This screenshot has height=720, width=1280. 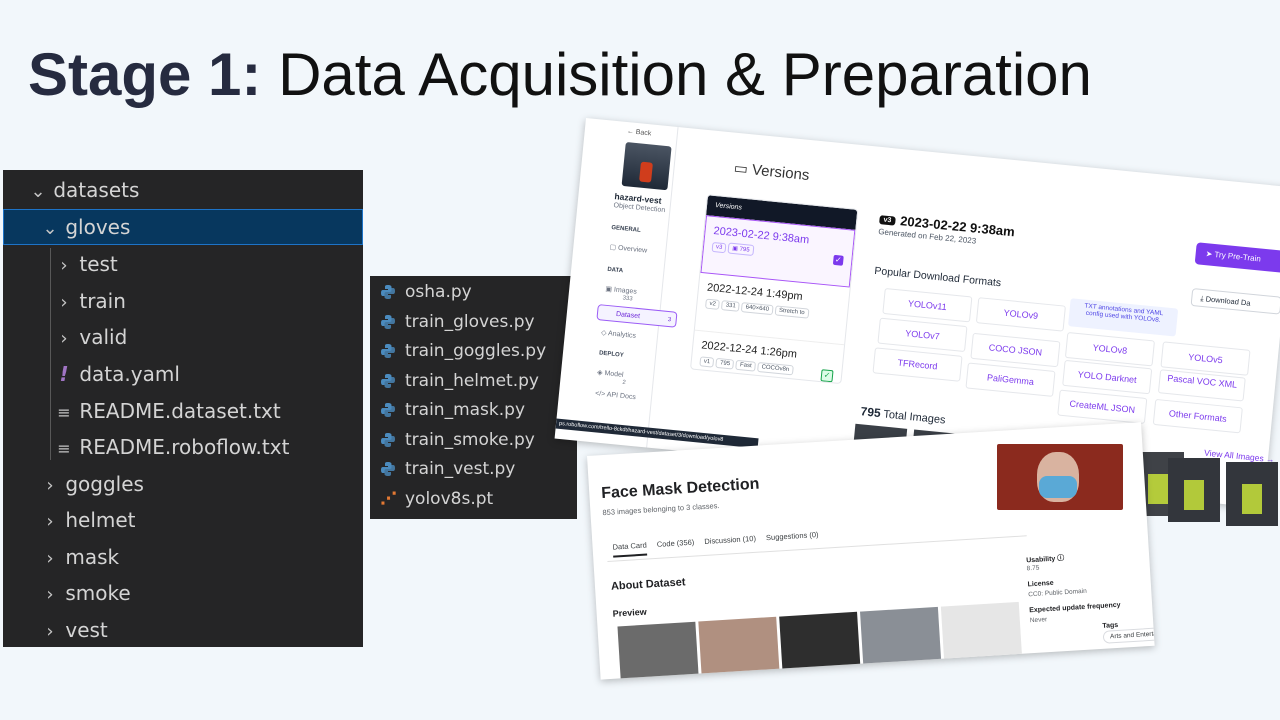 I want to click on file-osha-py: osha.py, so click(x=426, y=292).